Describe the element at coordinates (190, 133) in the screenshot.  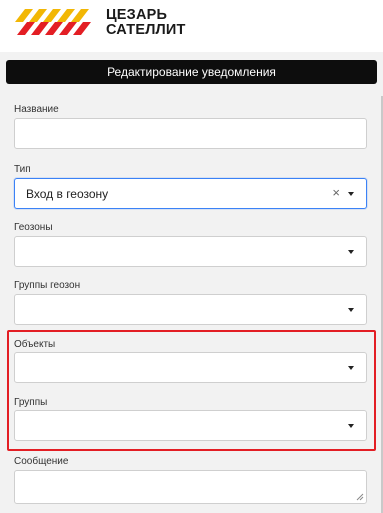
I see `name-input` at that location.